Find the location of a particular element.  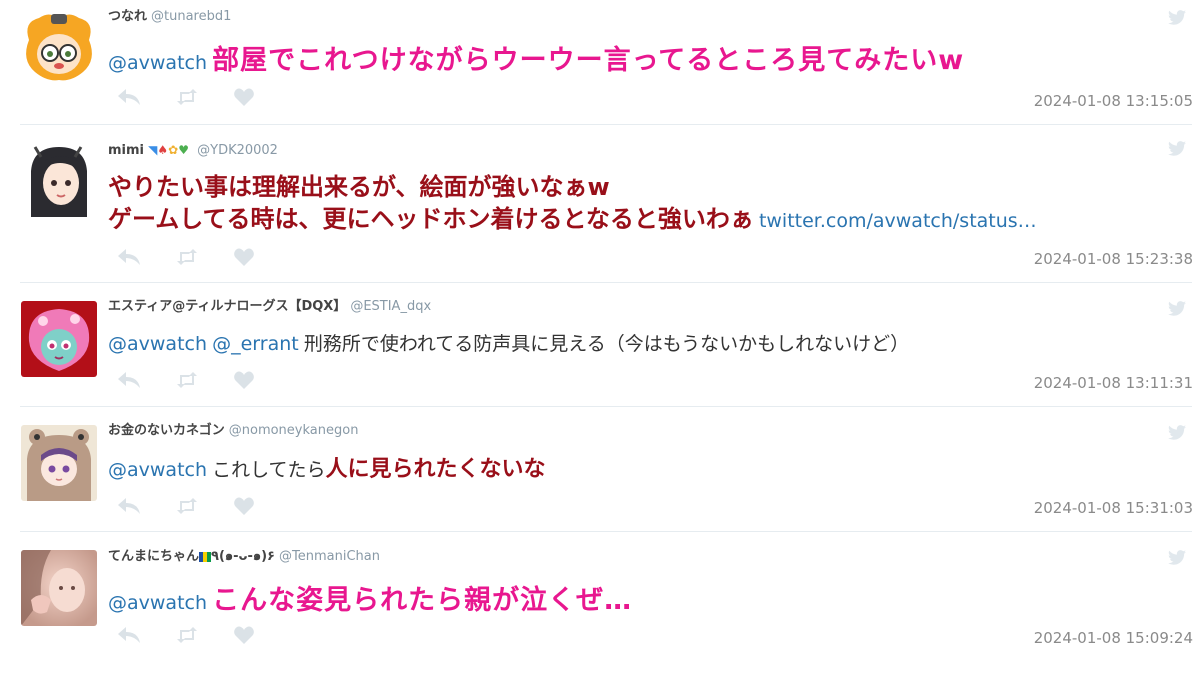

author-handle: @YDK20002 is located at coordinates (237, 150).